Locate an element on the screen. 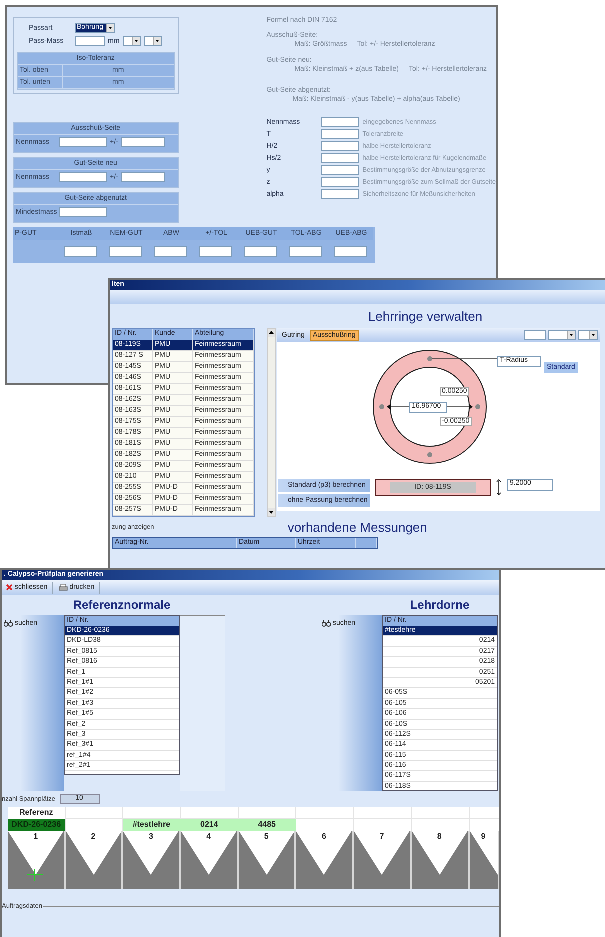 This screenshot has height=937, width=605. slot-number: 7 is located at coordinates (382, 837).